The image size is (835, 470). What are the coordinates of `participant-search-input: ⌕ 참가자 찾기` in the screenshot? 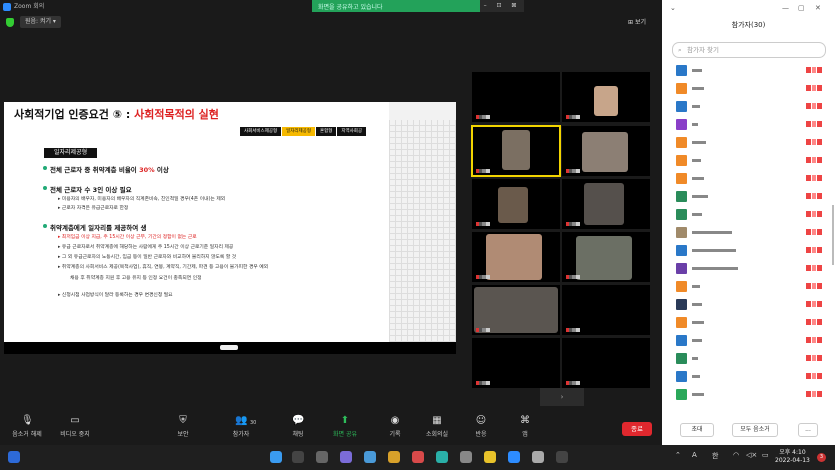 It's located at (749, 50).